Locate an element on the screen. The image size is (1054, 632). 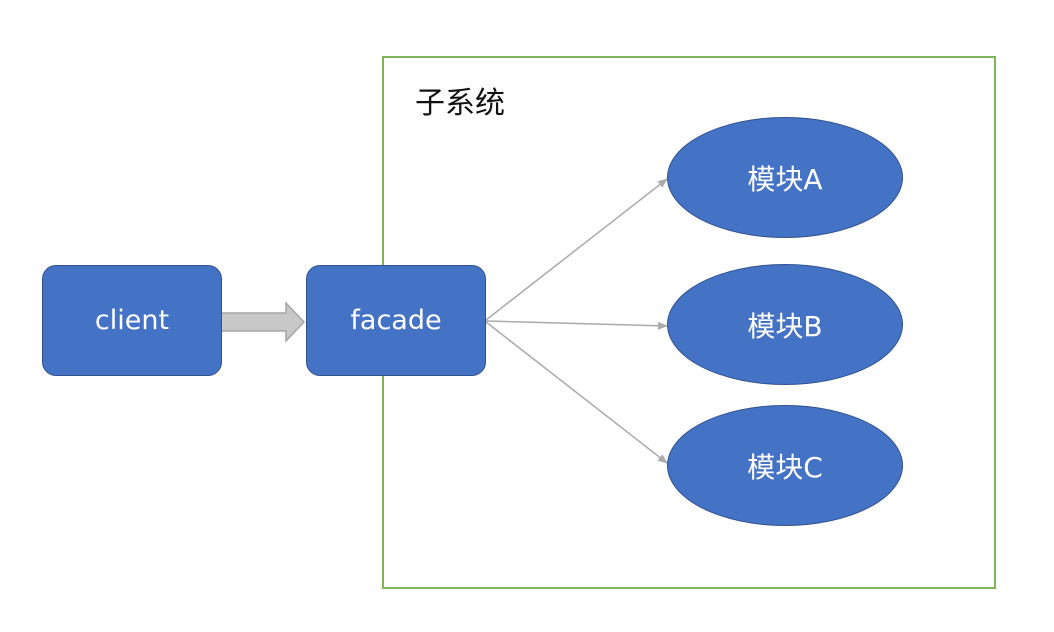
client-node: client is located at coordinates (132, 320).